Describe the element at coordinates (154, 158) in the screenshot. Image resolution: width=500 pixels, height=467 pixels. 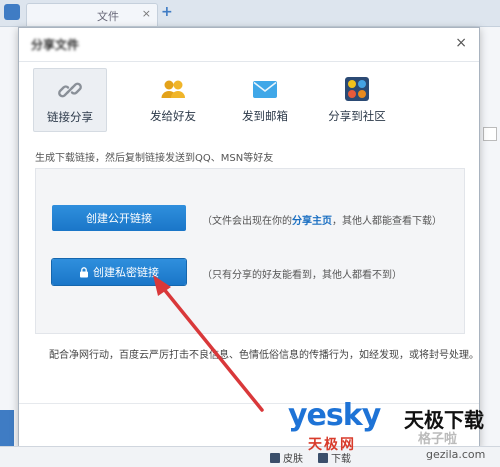
I see `link-share-hint: 生成下载链接，然后复制链接发送到QQ、MSN等好友` at that location.